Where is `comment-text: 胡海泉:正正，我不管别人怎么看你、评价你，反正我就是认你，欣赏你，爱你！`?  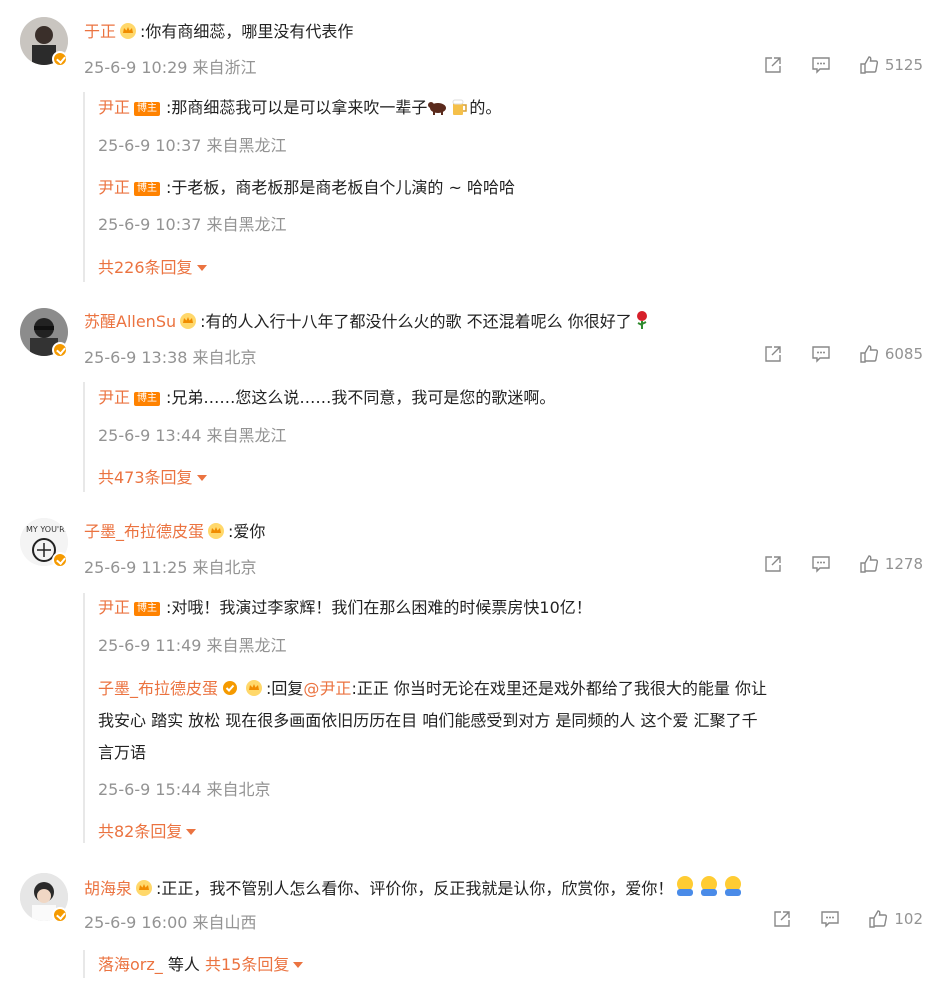
comment-text: 胡海泉:正正，我不管别人怎么看你、评价你，反正我就是认你，欣赏你，爱你！ is located at coordinates (414, 888).